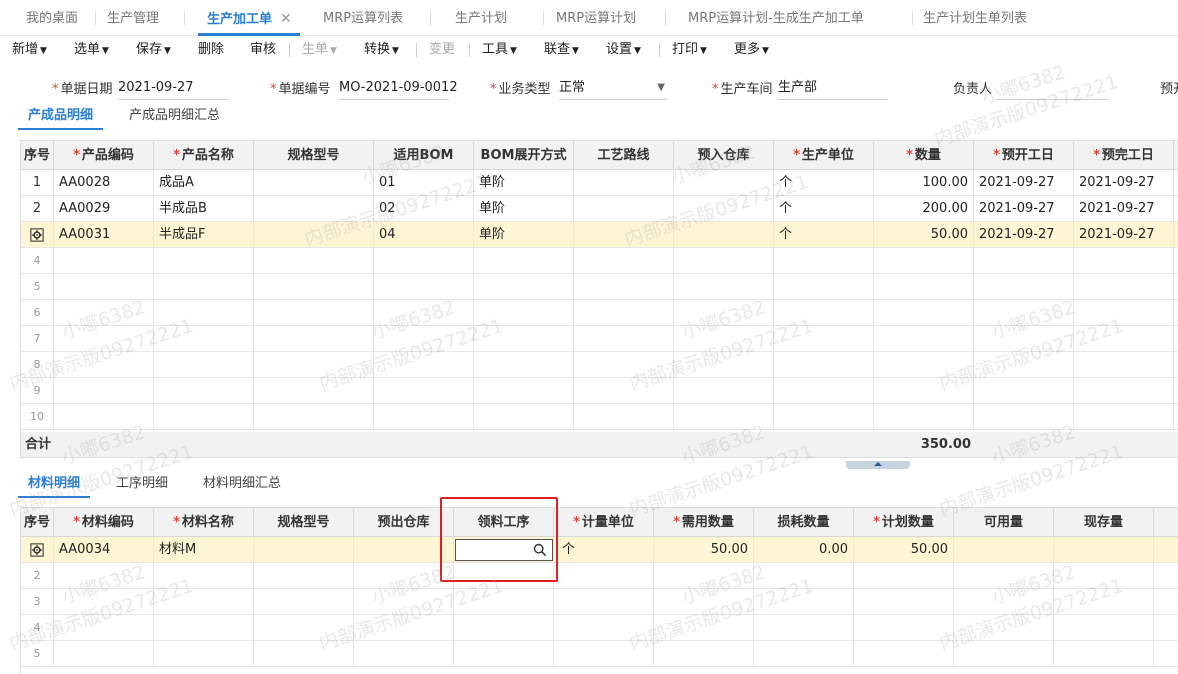 This screenshot has height=674, width=1178. What do you see at coordinates (1176, 155) in the screenshot?
I see `col-cut: 氯` at bounding box center [1176, 155].